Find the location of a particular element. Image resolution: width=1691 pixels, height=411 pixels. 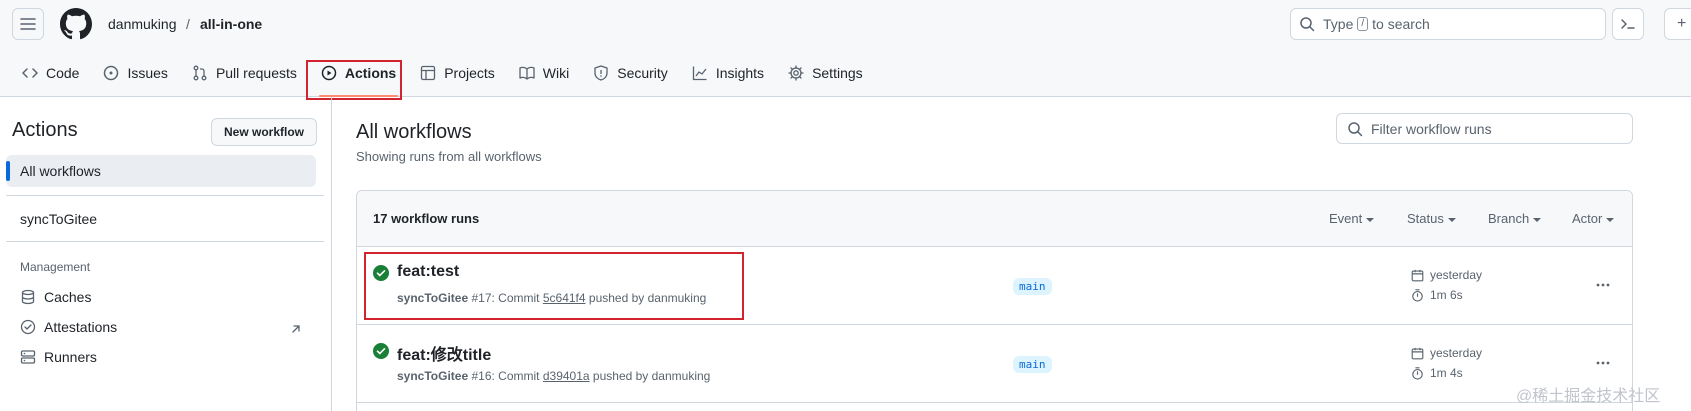

tab-pull-requests: Pull requests is located at coordinates (244, 73).